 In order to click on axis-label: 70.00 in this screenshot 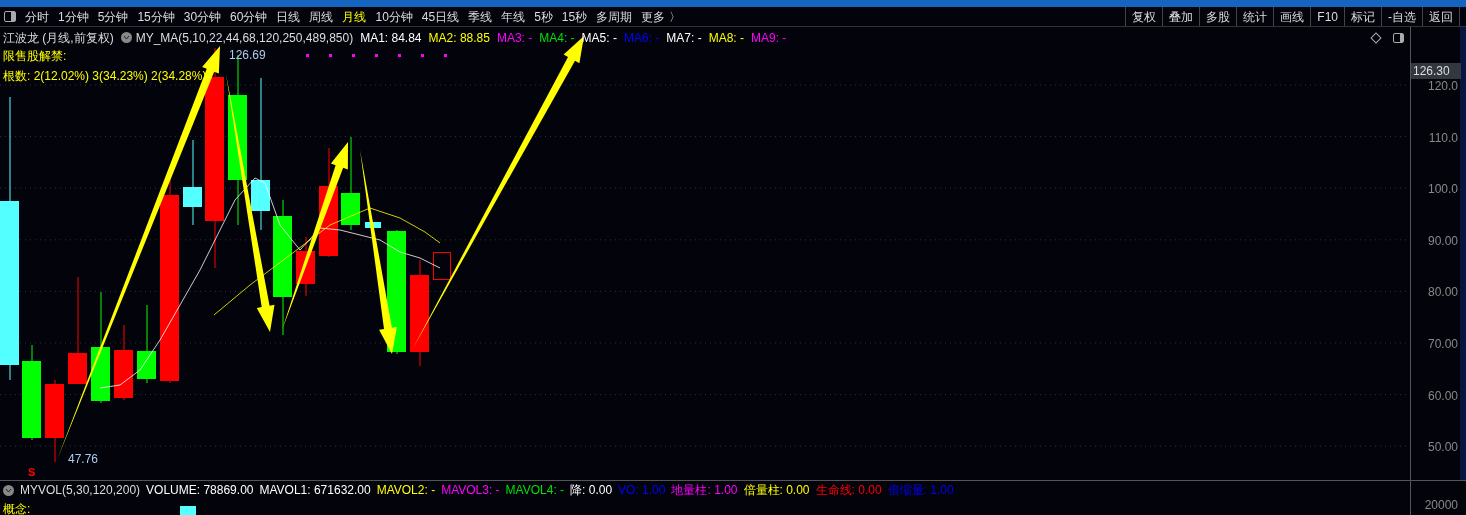, I will do `click(1442, 344)`.